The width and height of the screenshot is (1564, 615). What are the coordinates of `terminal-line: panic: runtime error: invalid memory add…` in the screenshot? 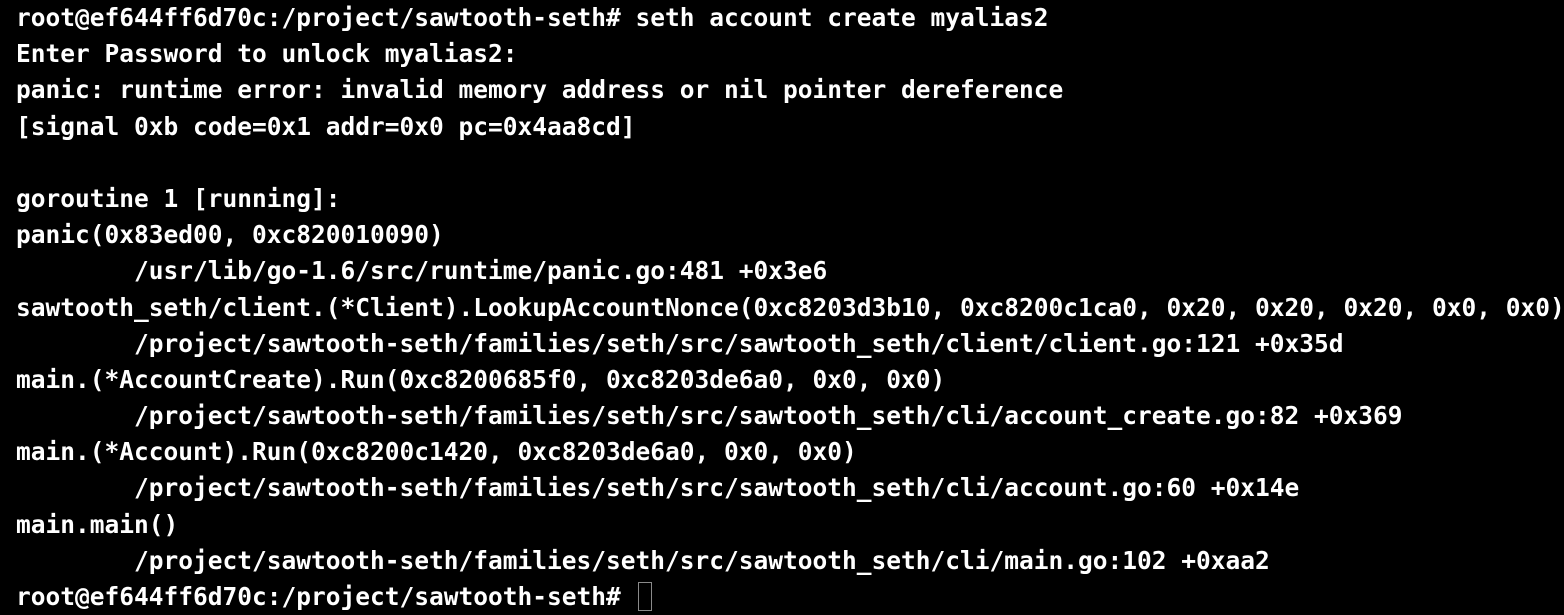 It's located at (540, 90).